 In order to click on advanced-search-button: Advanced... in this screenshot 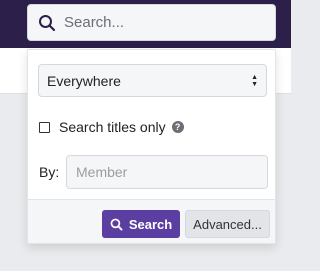, I will do `click(227, 224)`.